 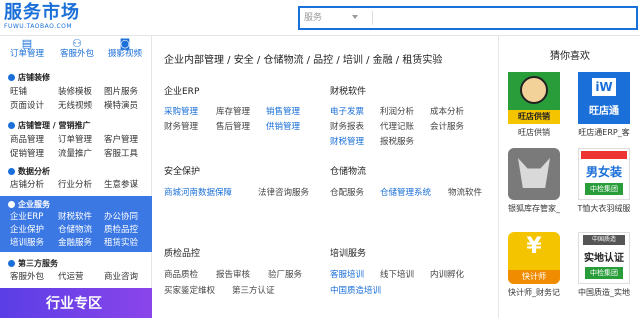 I want to click on section-title-data-analysis: 数据分析, so click(x=29, y=171).